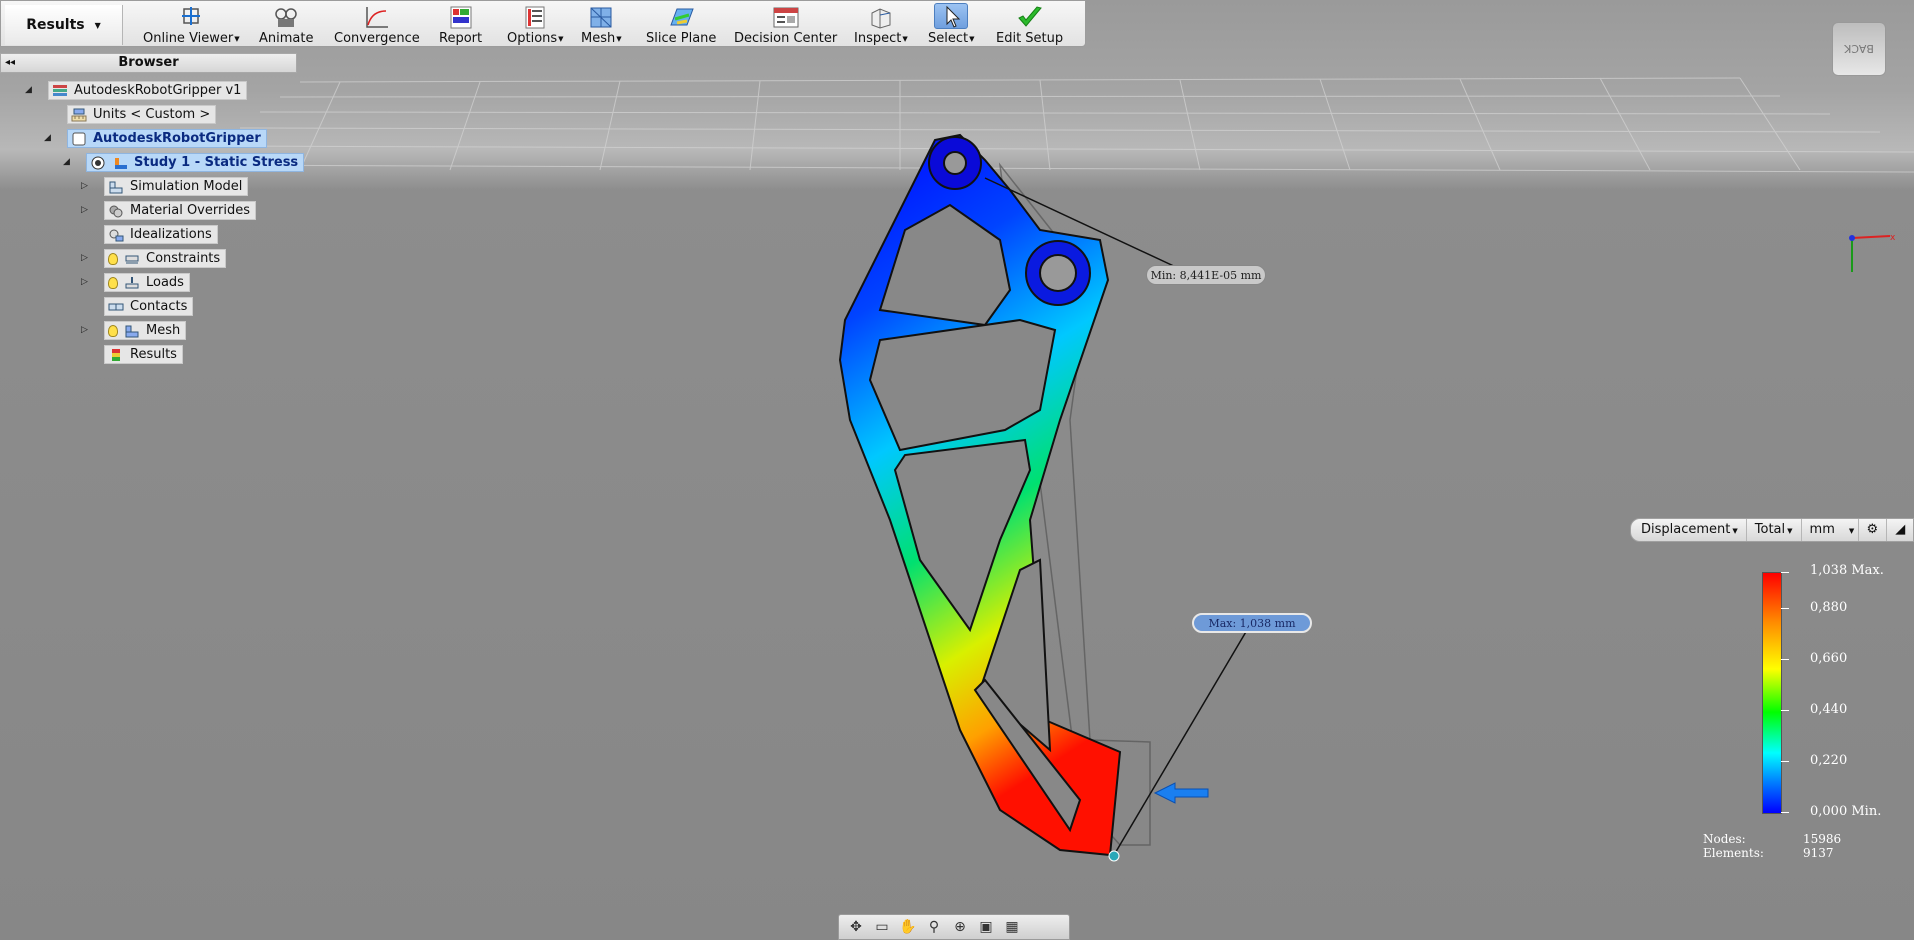 This screenshot has height=940, width=1914. What do you see at coordinates (98, 163) in the screenshot?
I see `active-study-radio-icon` at bounding box center [98, 163].